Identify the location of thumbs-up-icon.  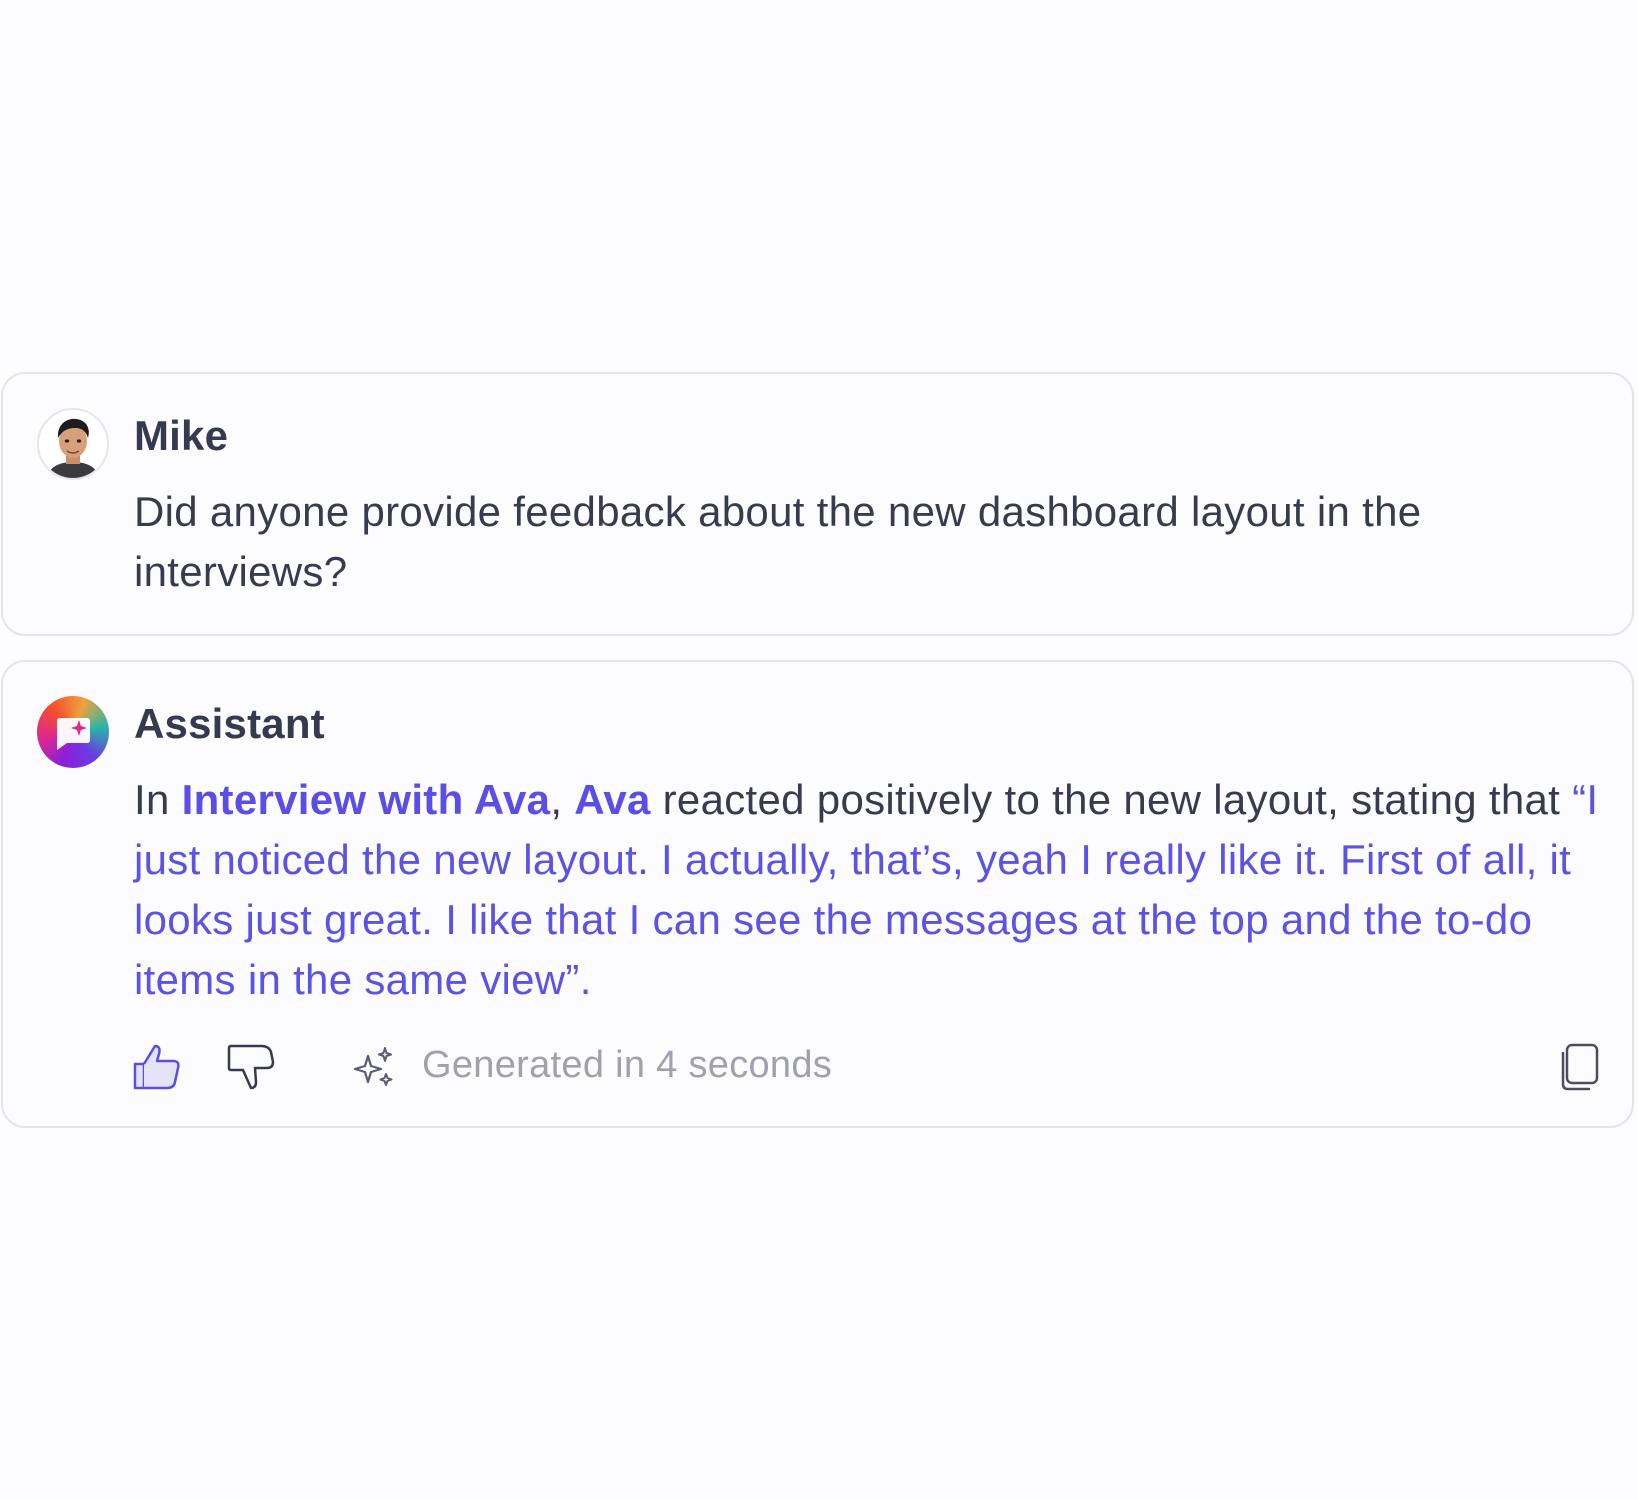
(156, 1067).